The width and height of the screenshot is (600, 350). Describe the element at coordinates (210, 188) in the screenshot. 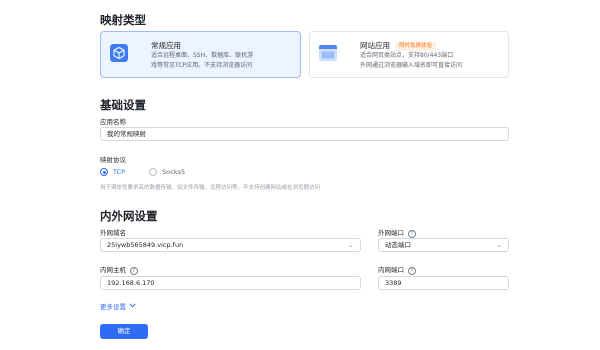

I see `protocol-hint: 用于满体性要求高的数据传输，如文件传输、远程访问等，不支持创建网站或在浏览器访问` at that location.